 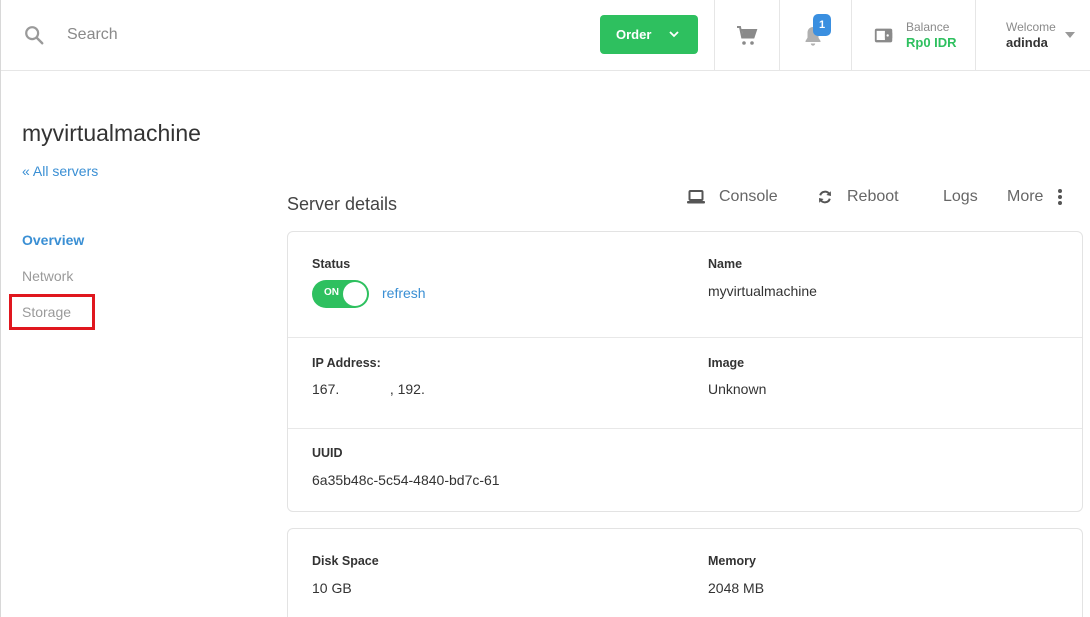 I want to click on laptop-icon, so click(x=696, y=197).